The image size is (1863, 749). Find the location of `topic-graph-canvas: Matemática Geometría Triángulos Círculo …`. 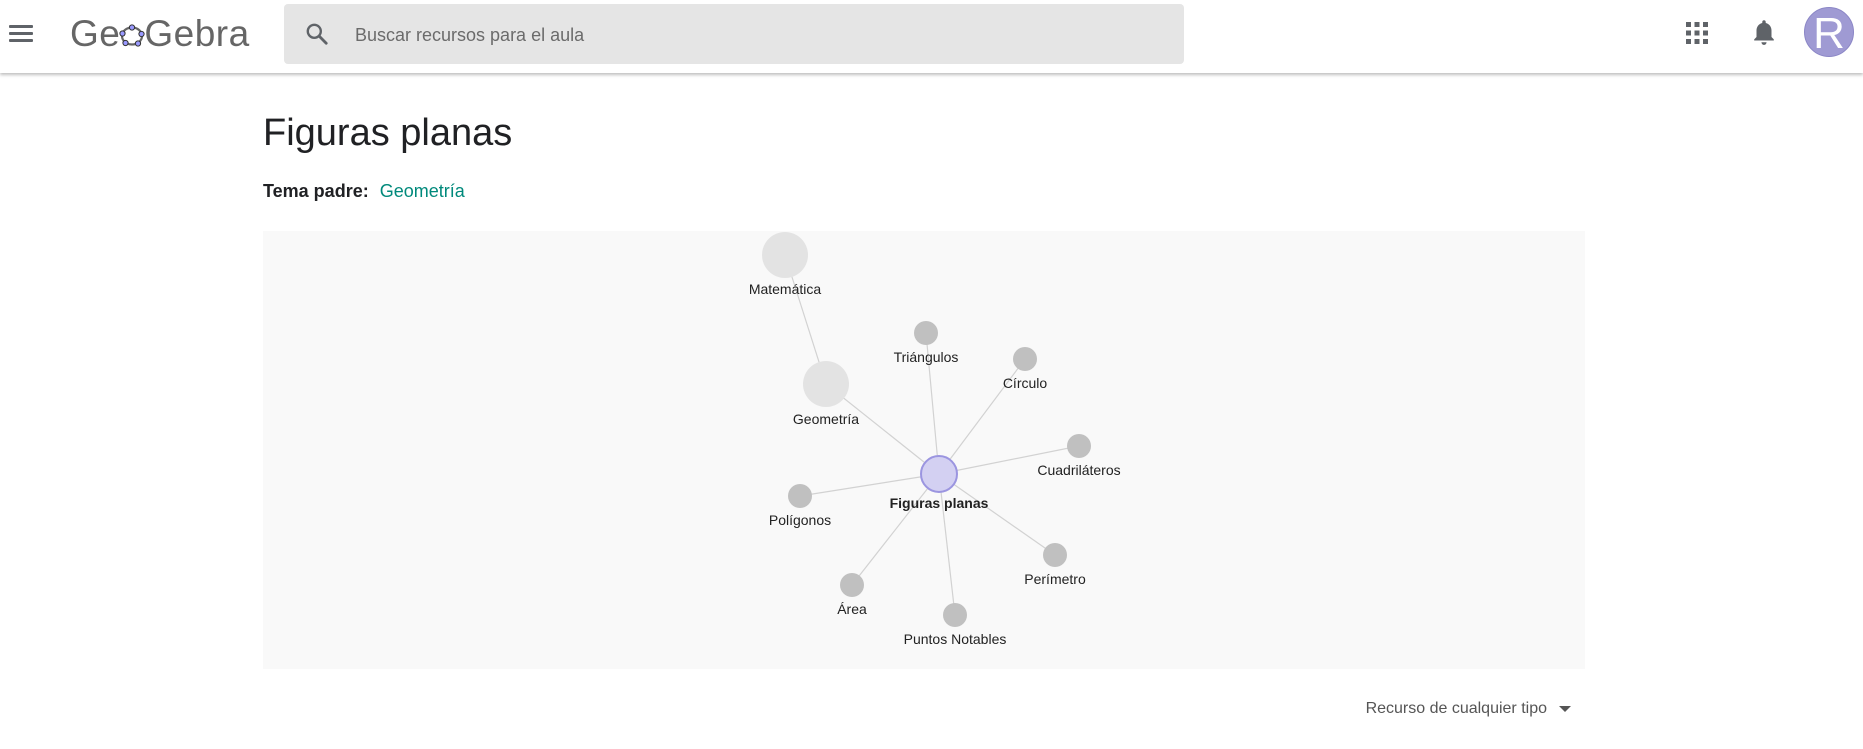

topic-graph-canvas: Matemática Geometría Triángulos Círculo … is located at coordinates (935, 439).